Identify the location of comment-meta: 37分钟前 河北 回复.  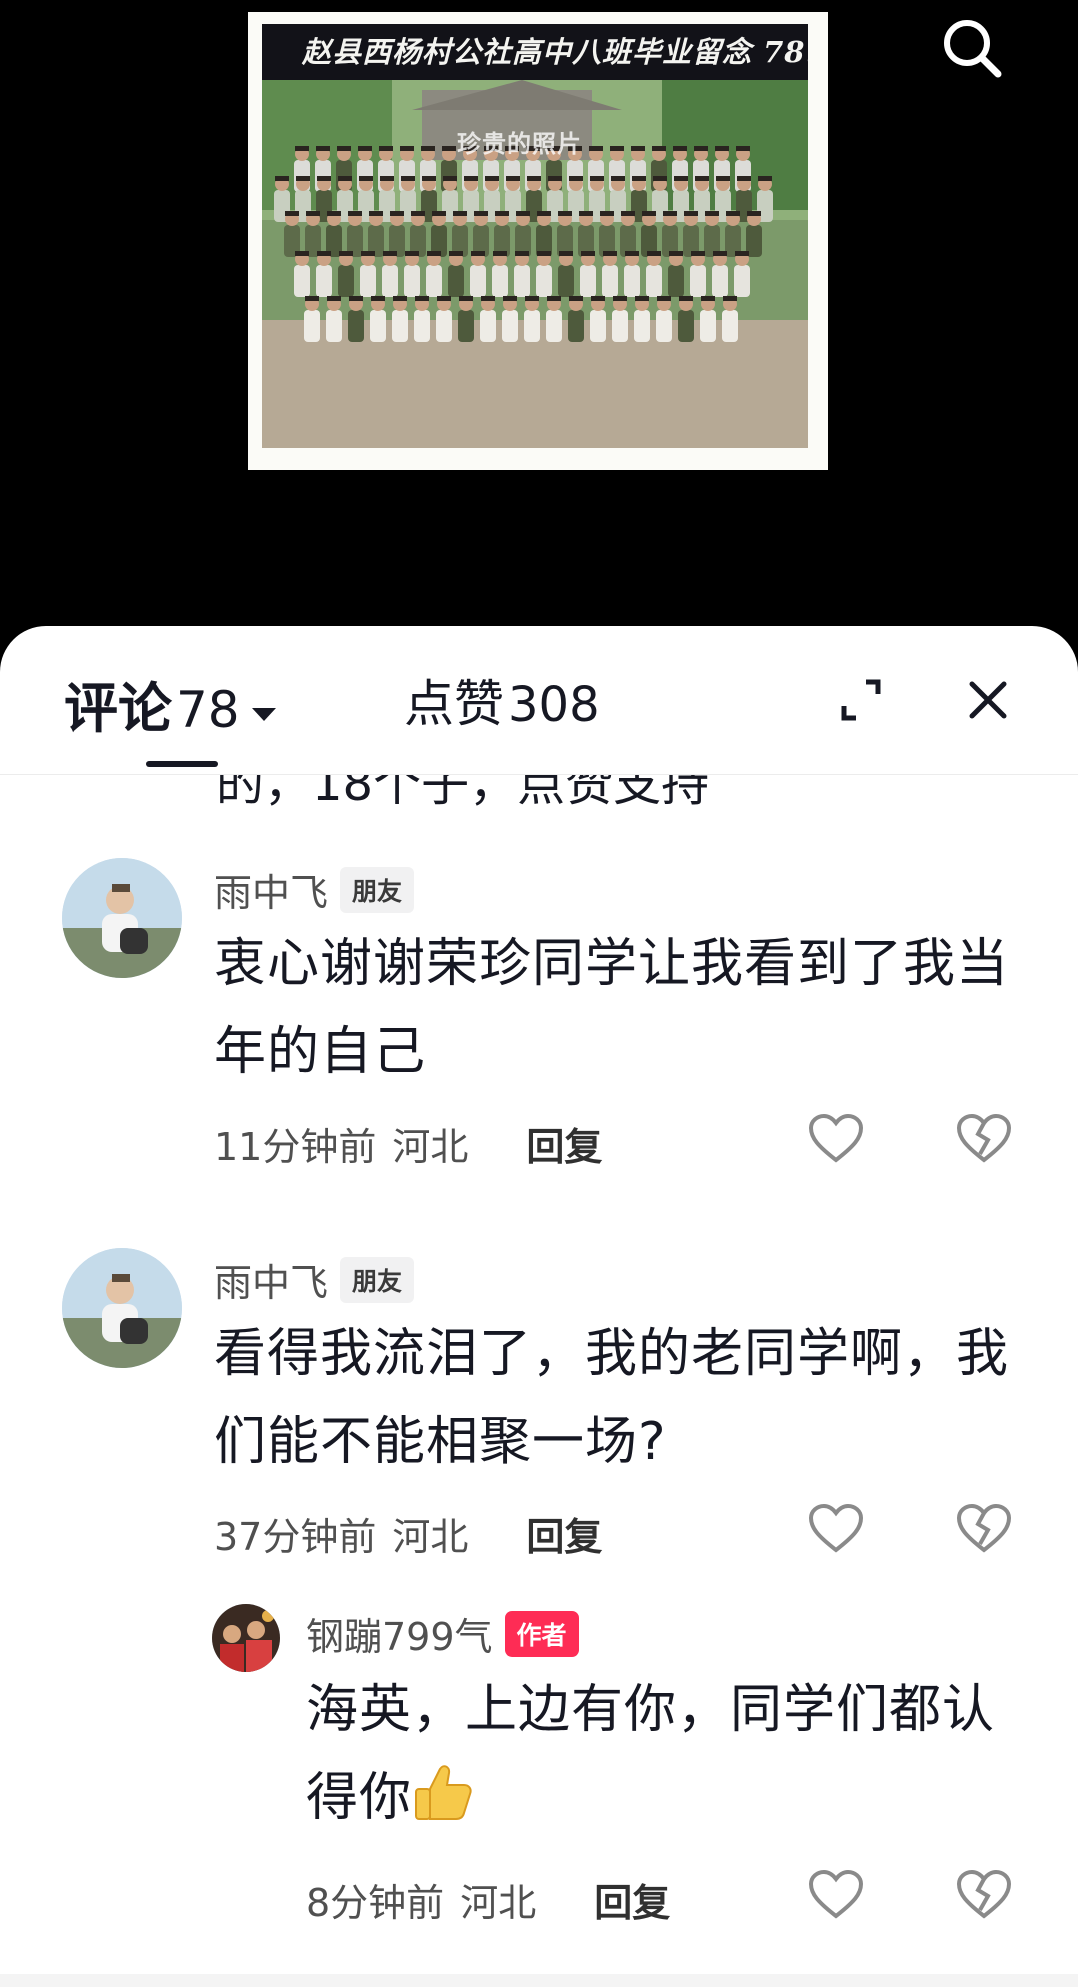
(408, 1533).